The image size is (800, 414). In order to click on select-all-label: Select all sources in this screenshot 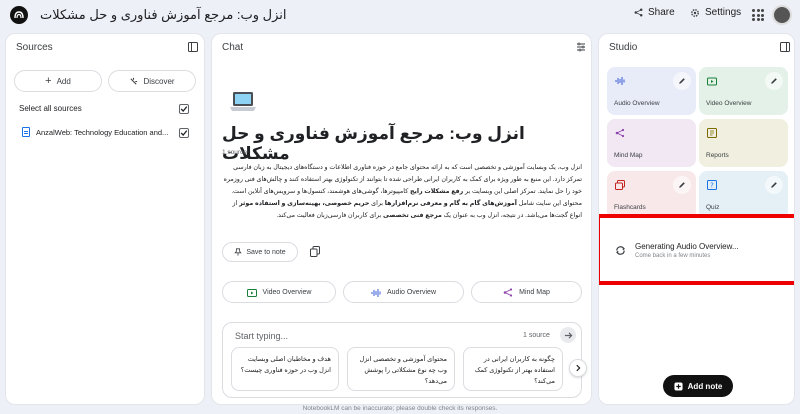, I will do `click(50, 108)`.